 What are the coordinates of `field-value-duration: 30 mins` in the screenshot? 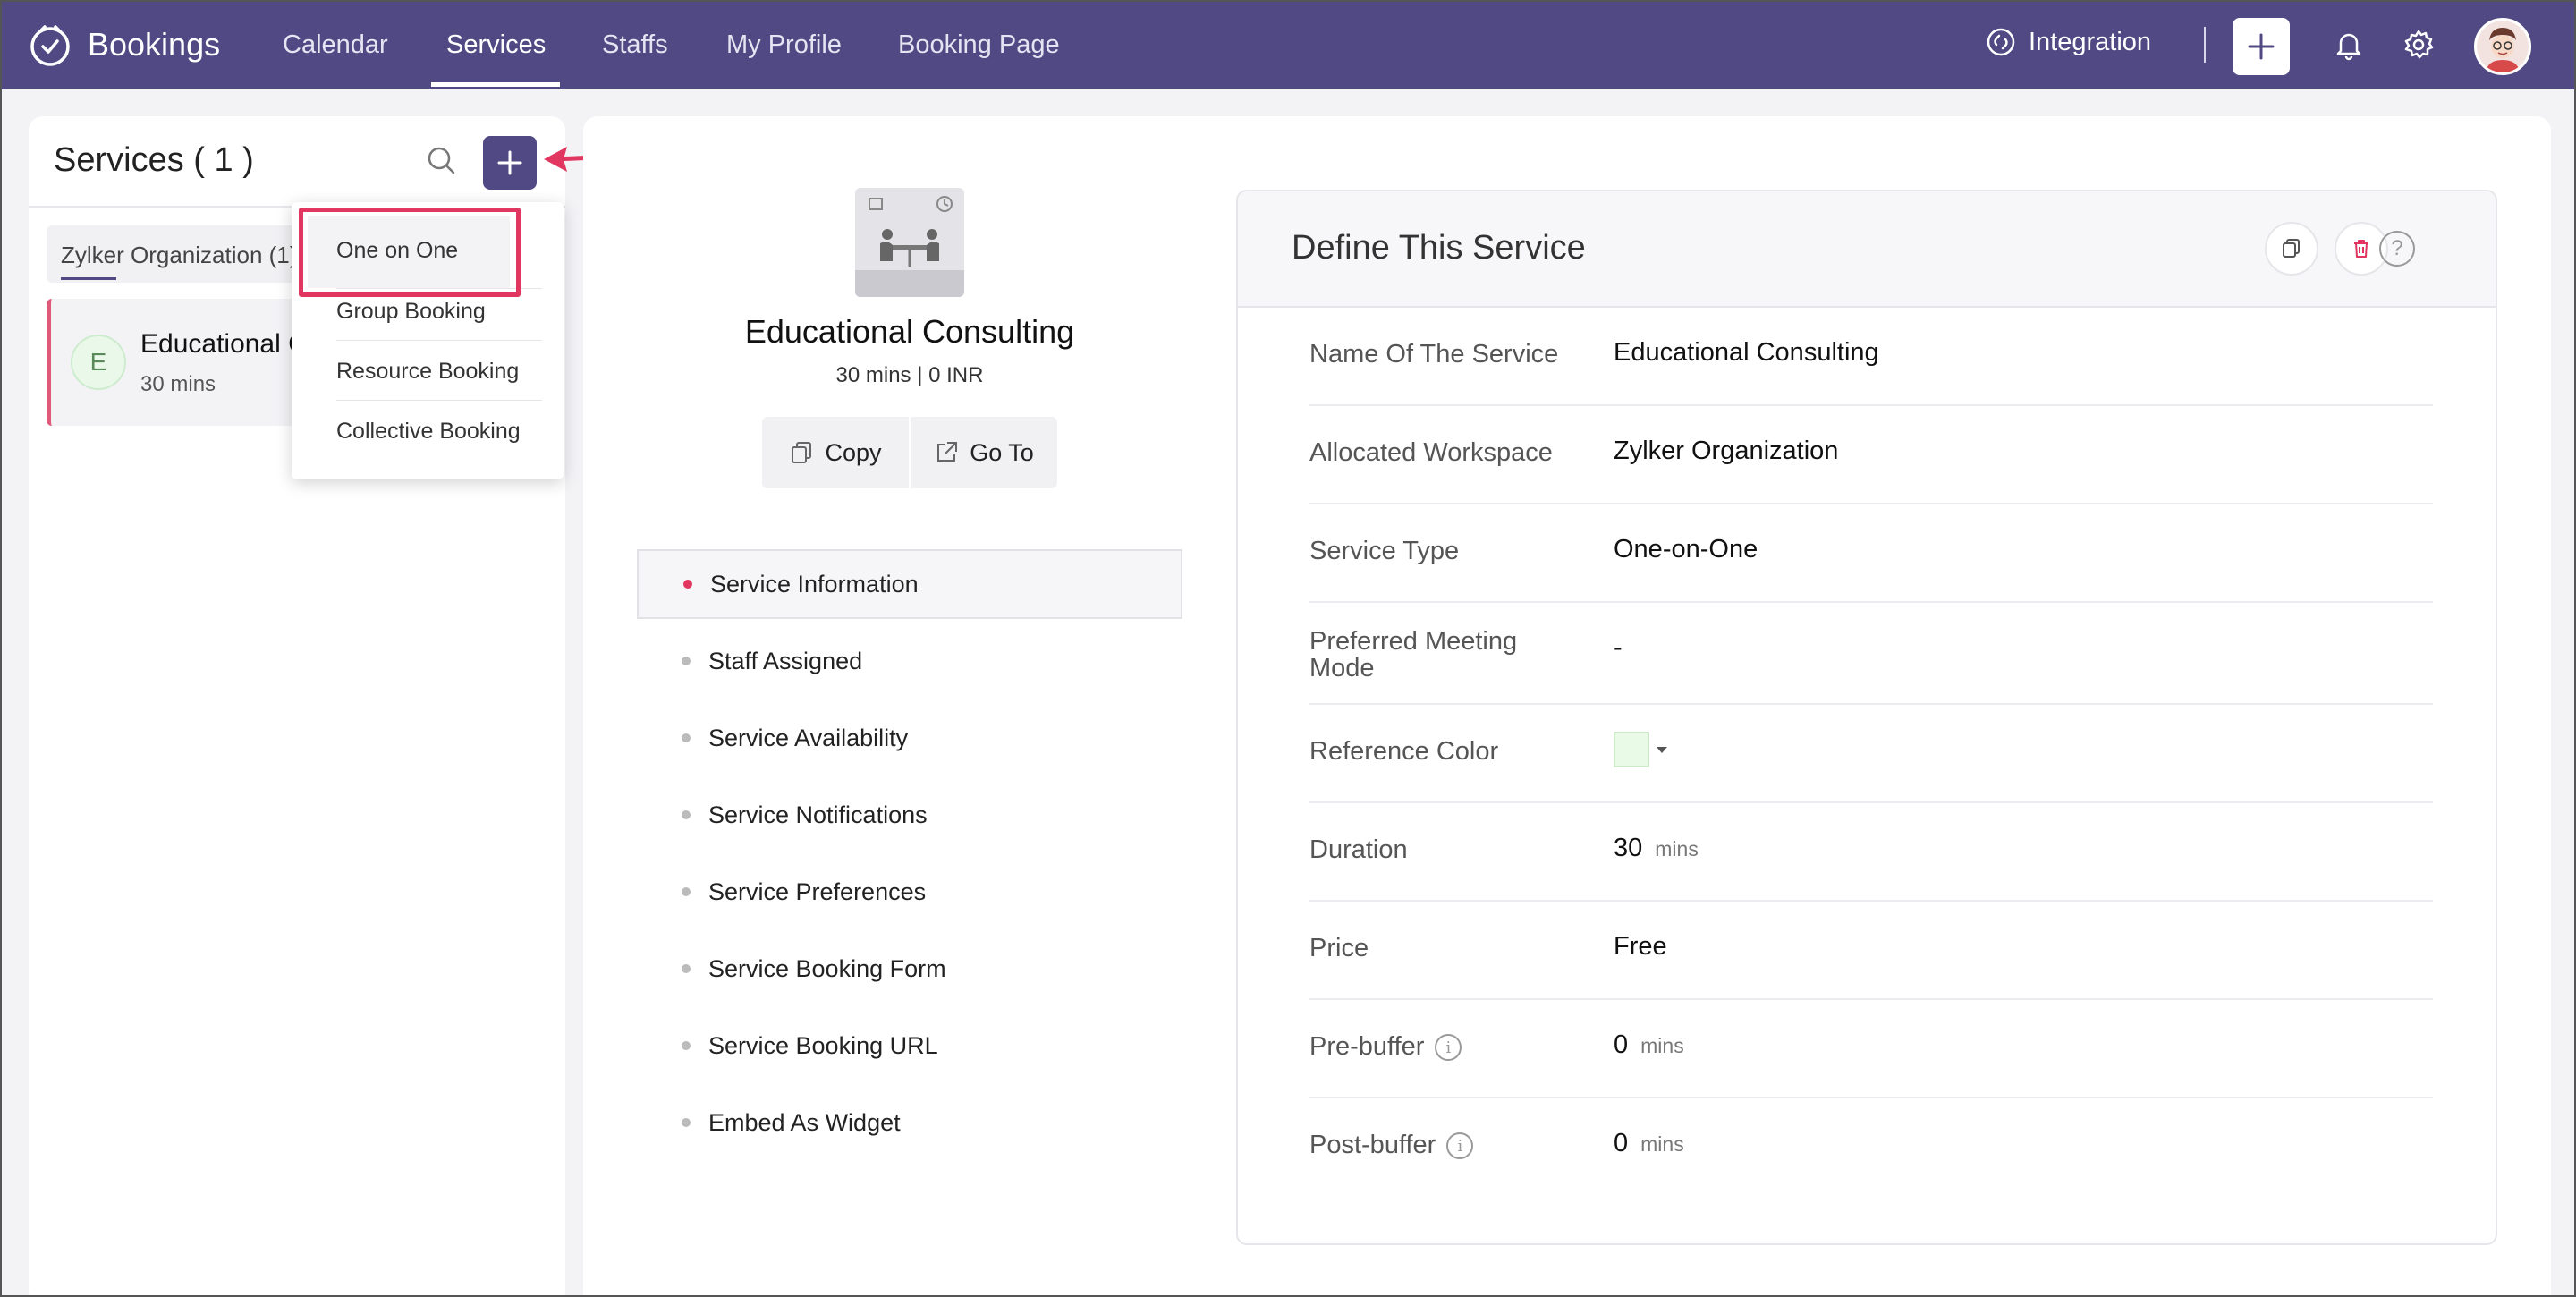 It's located at (1656, 848).